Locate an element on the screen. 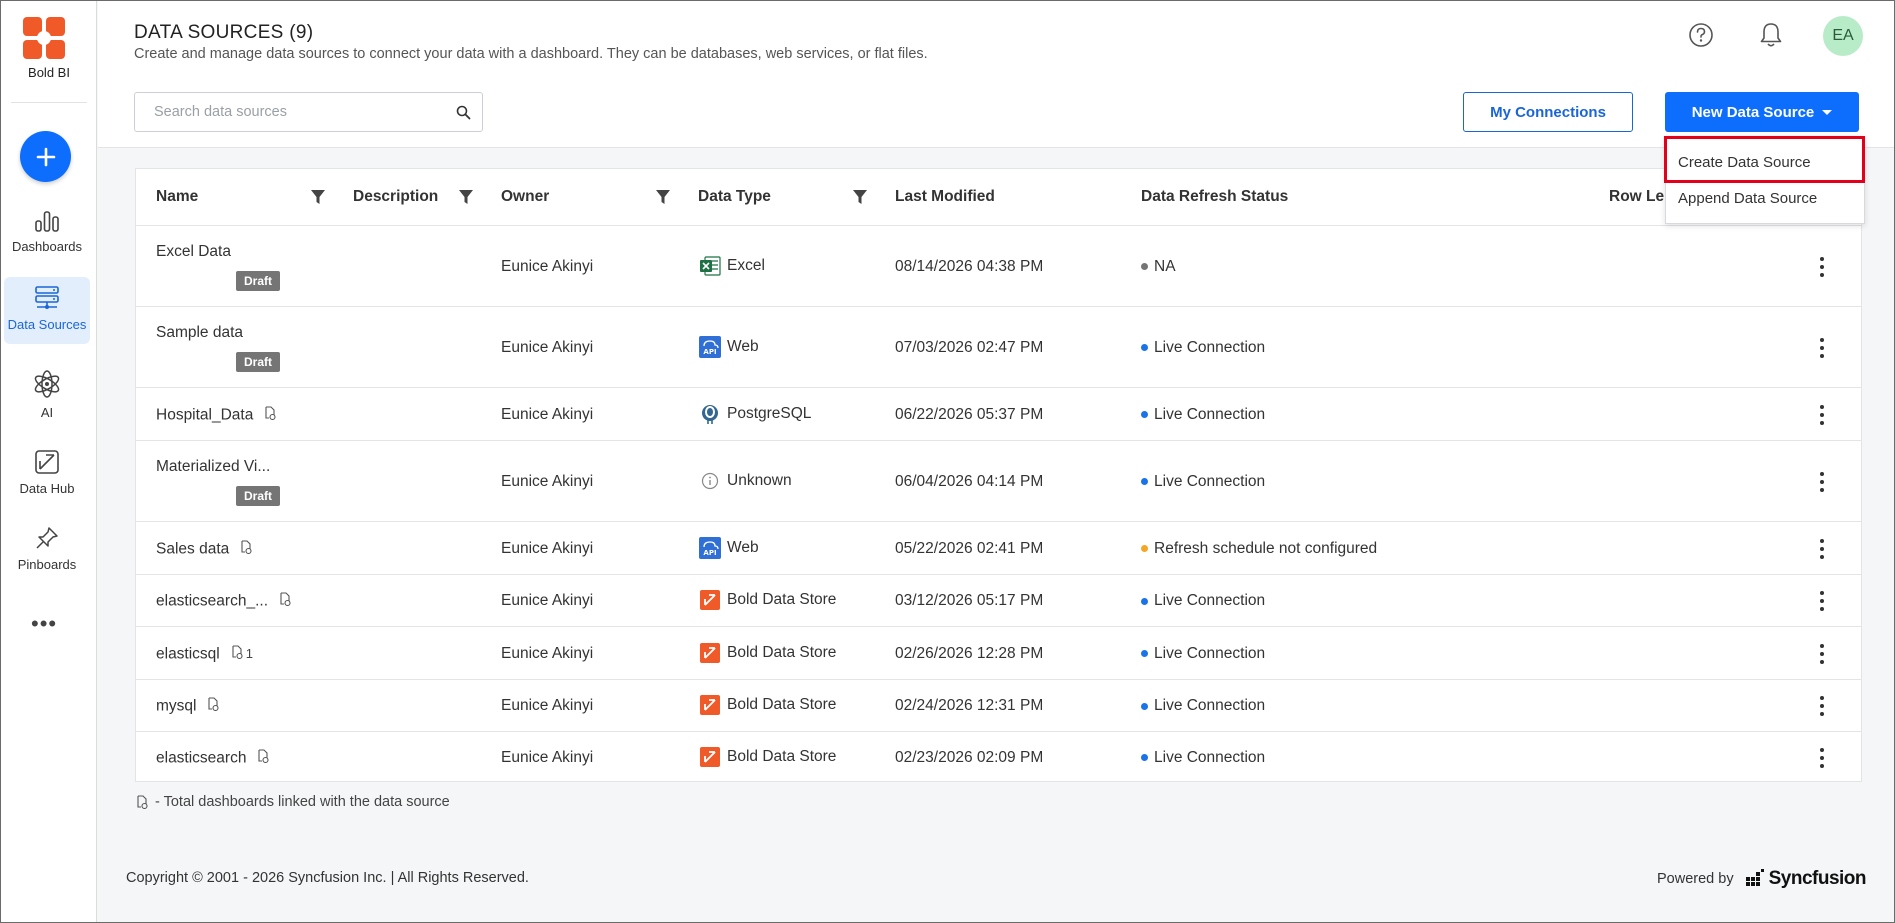  data-source-name: elasticsearch is located at coordinates (213, 758).